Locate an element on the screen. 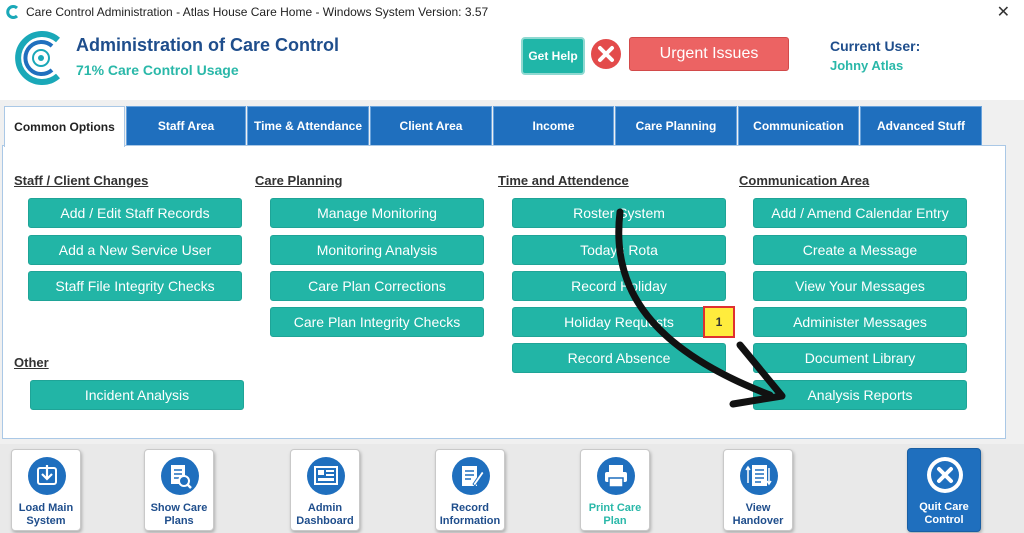  show-care-plans-button: Show Care Plans is located at coordinates (179, 490).